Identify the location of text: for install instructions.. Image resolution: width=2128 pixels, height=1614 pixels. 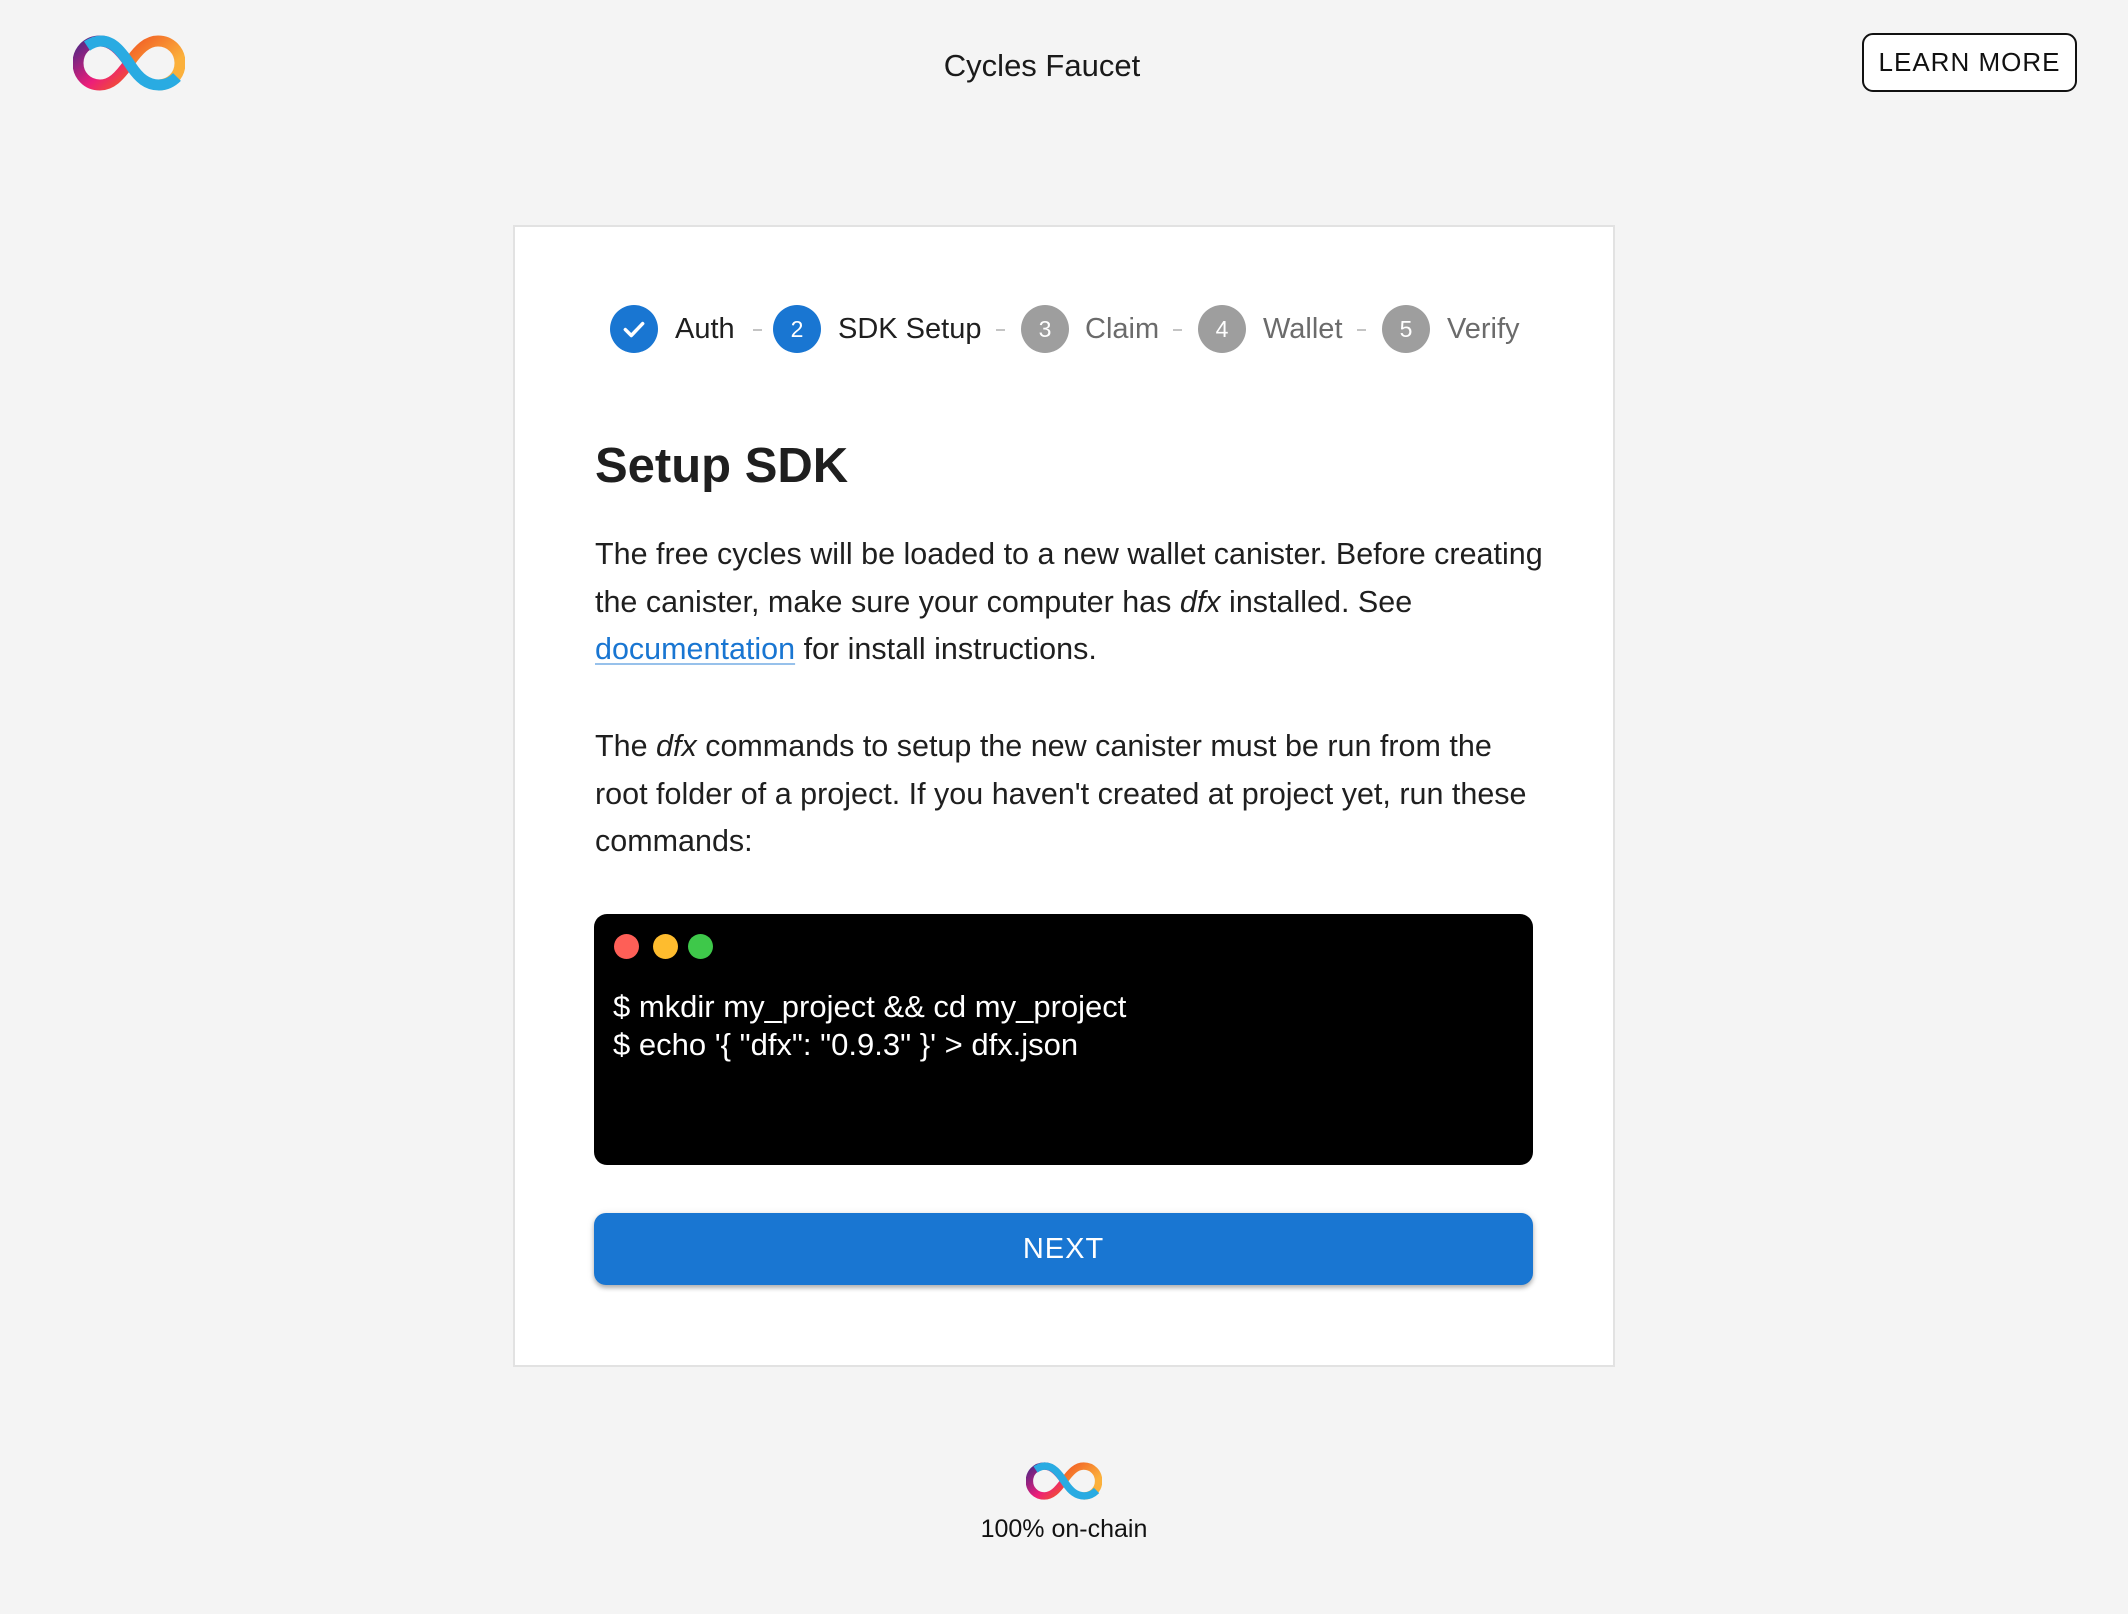
(946, 649).